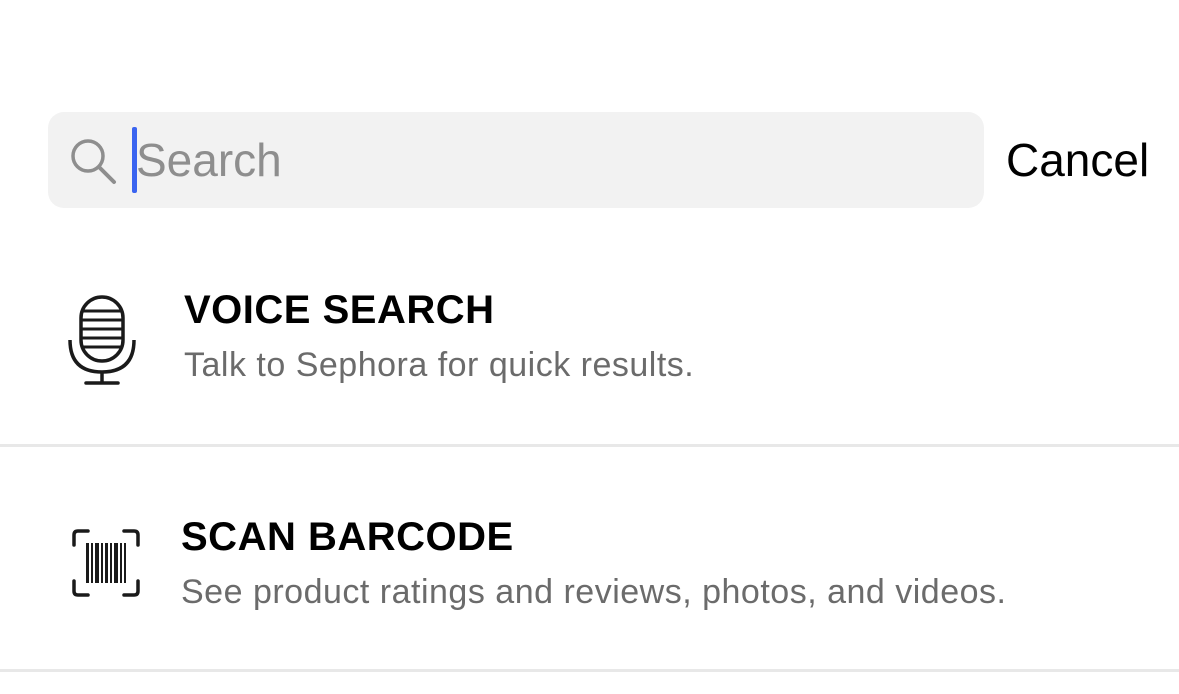  I want to click on voice-search-subtitle: Talk to Sephora for quick results., so click(439, 365).